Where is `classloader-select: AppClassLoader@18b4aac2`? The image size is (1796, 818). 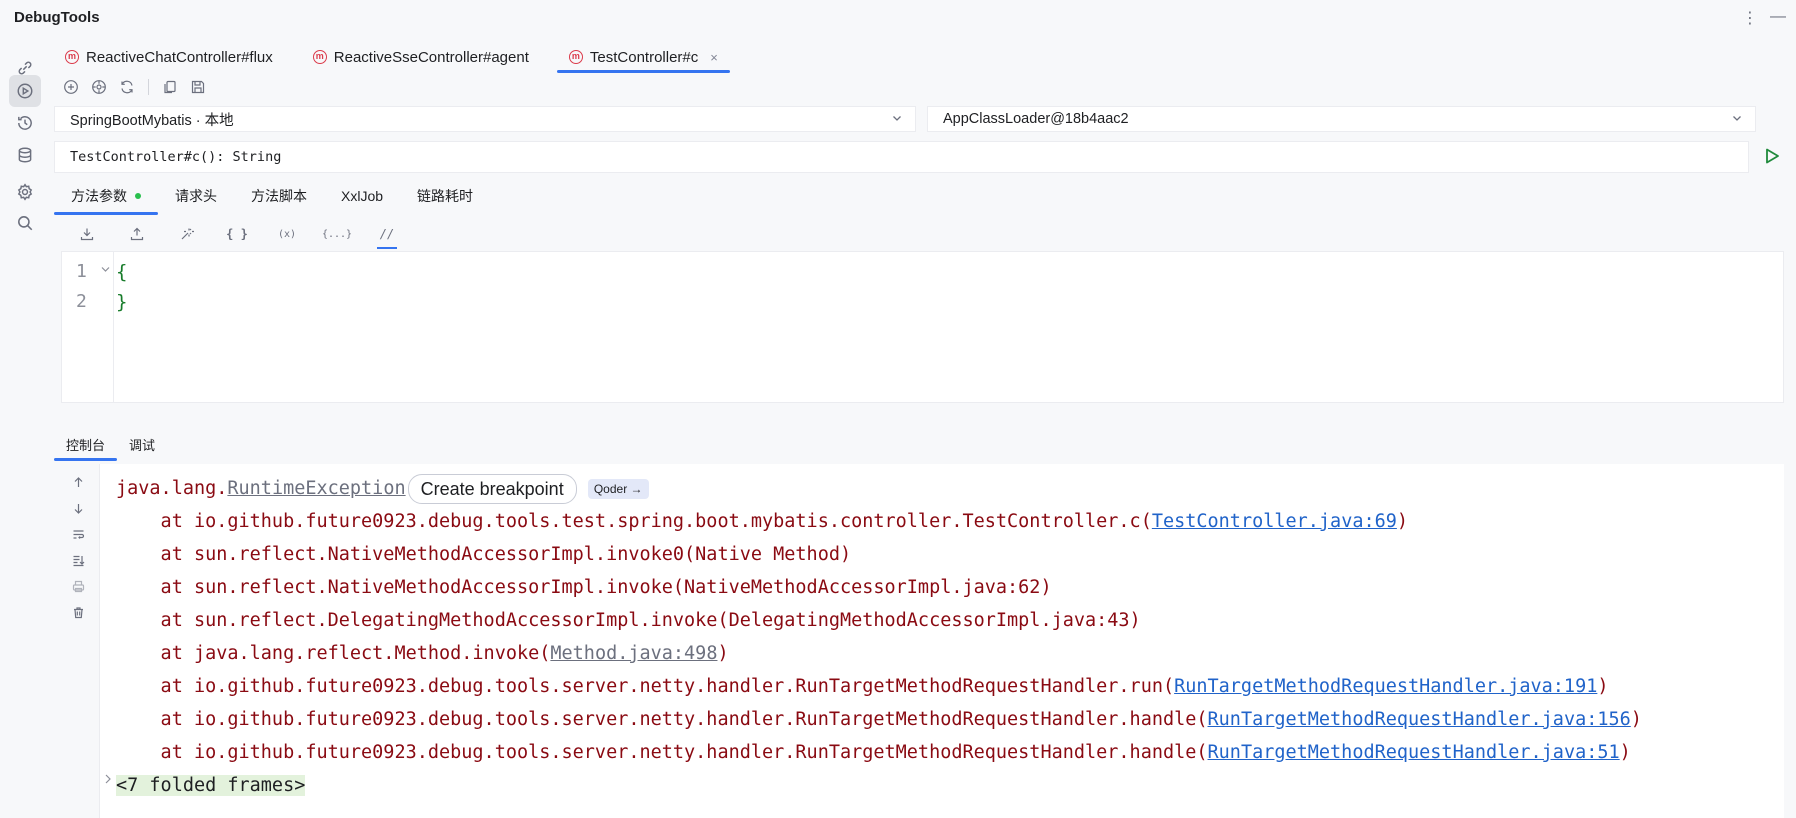
classloader-select: AppClassLoader@18b4aac2 is located at coordinates (1341, 119).